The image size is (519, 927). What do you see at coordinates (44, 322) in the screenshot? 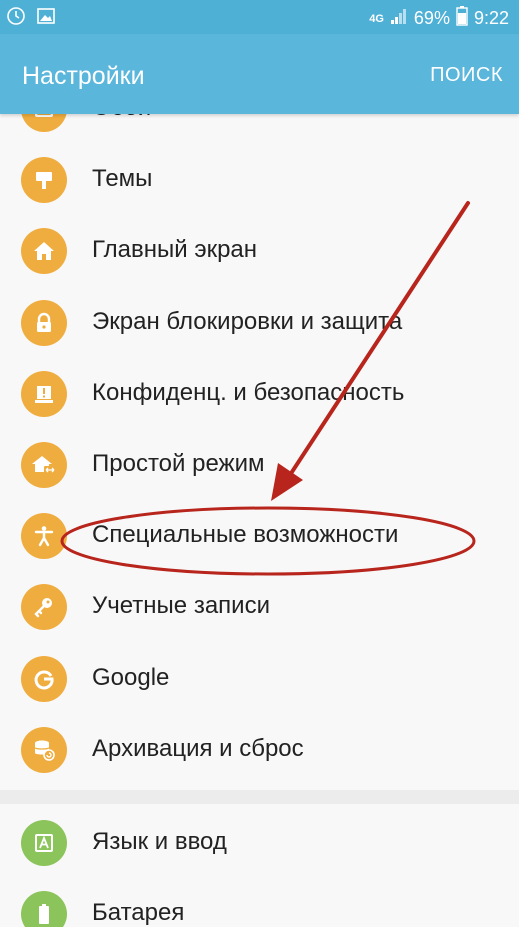
I see `lock-icon` at bounding box center [44, 322].